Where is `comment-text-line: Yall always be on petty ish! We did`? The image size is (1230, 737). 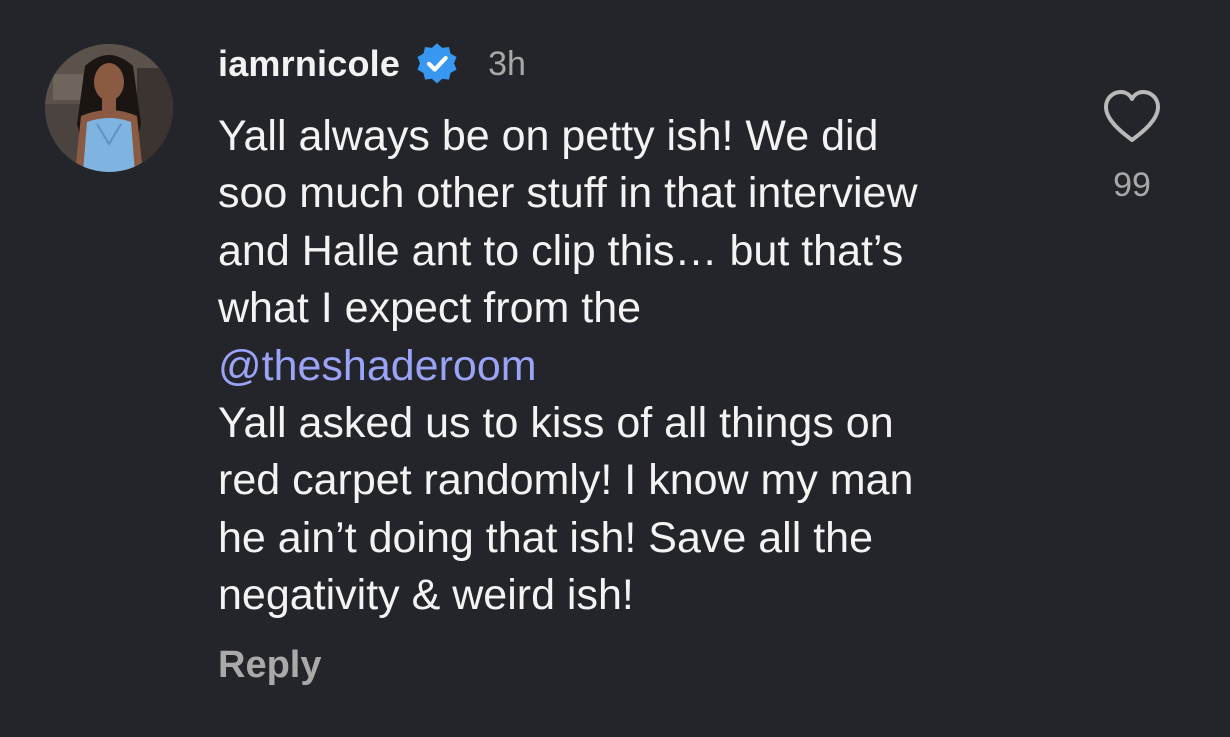 comment-text-line: Yall always be on petty ish! We did is located at coordinates (548, 136).